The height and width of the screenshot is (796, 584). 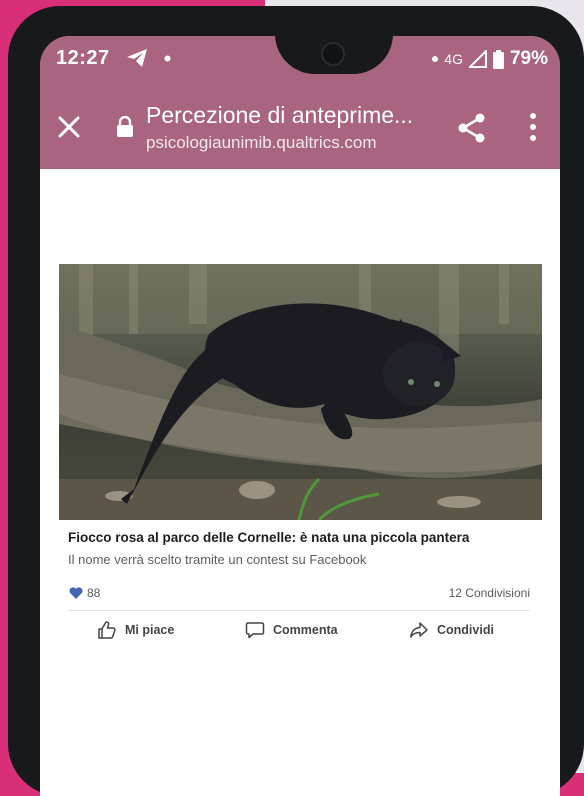 What do you see at coordinates (477, 59) in the screenshot?
I see `signal-icon` at bounding box center [477, 59].